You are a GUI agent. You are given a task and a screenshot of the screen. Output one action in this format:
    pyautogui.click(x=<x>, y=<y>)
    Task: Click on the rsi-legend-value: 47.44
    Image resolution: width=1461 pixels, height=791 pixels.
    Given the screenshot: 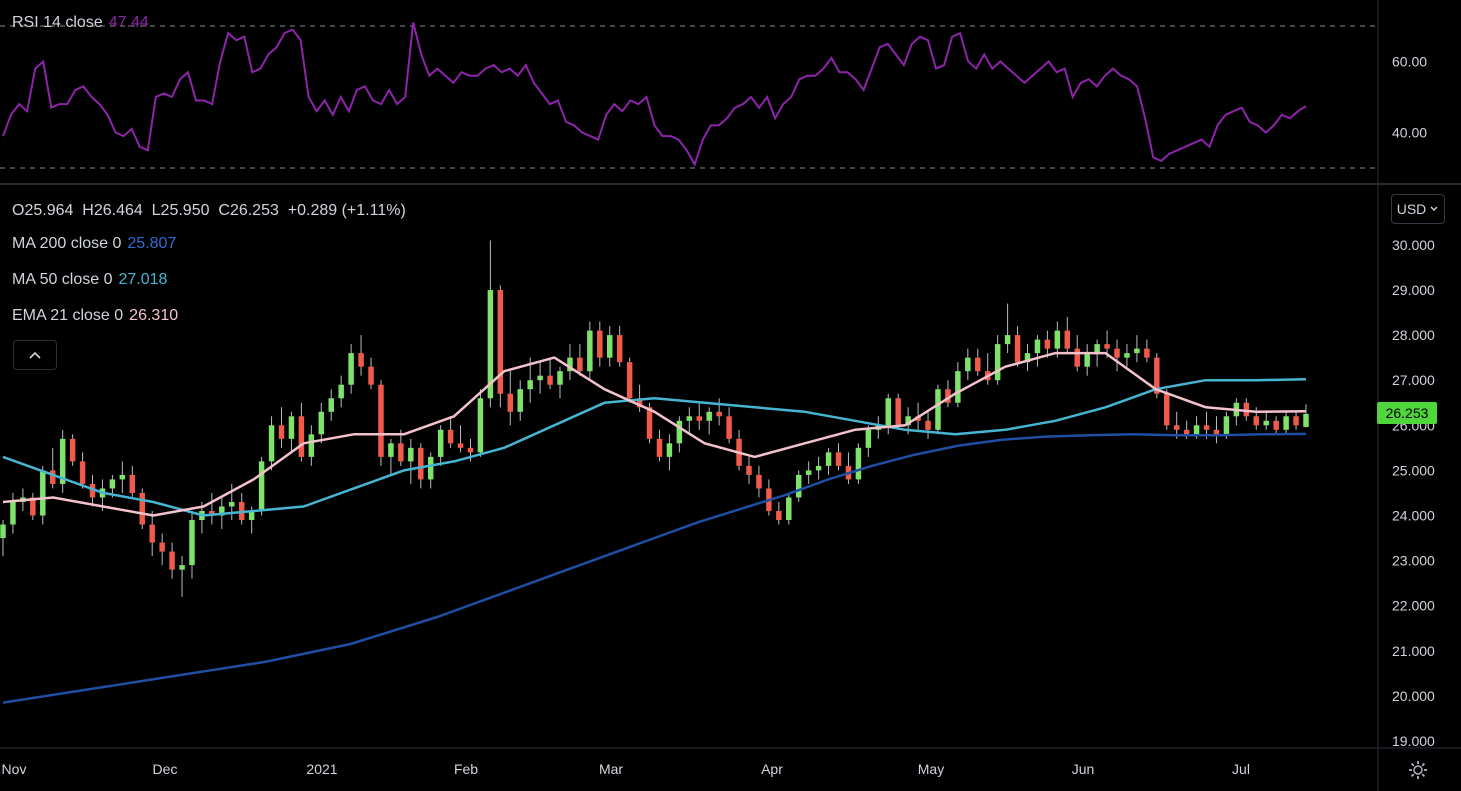 What is the action you would take?
    pyautogui.click(x=128, y=22)
    